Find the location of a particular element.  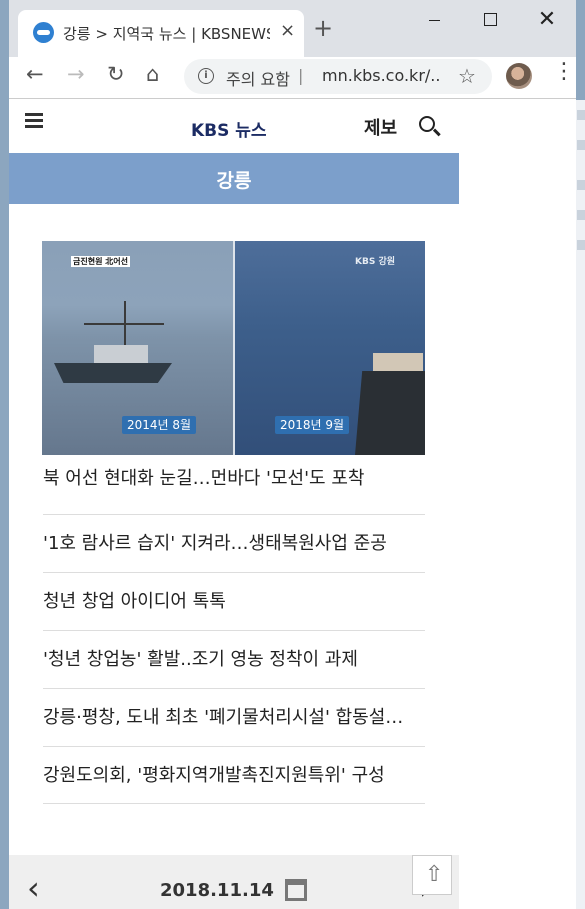

site-header: KBS 뉴스 제보 is located at coordinates (234, 126).